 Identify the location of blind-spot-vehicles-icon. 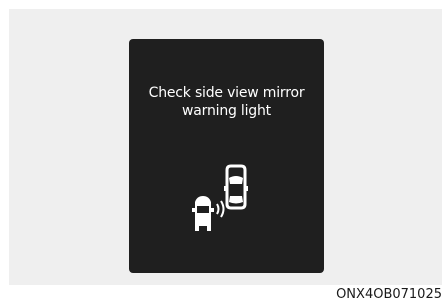
(220, 197).